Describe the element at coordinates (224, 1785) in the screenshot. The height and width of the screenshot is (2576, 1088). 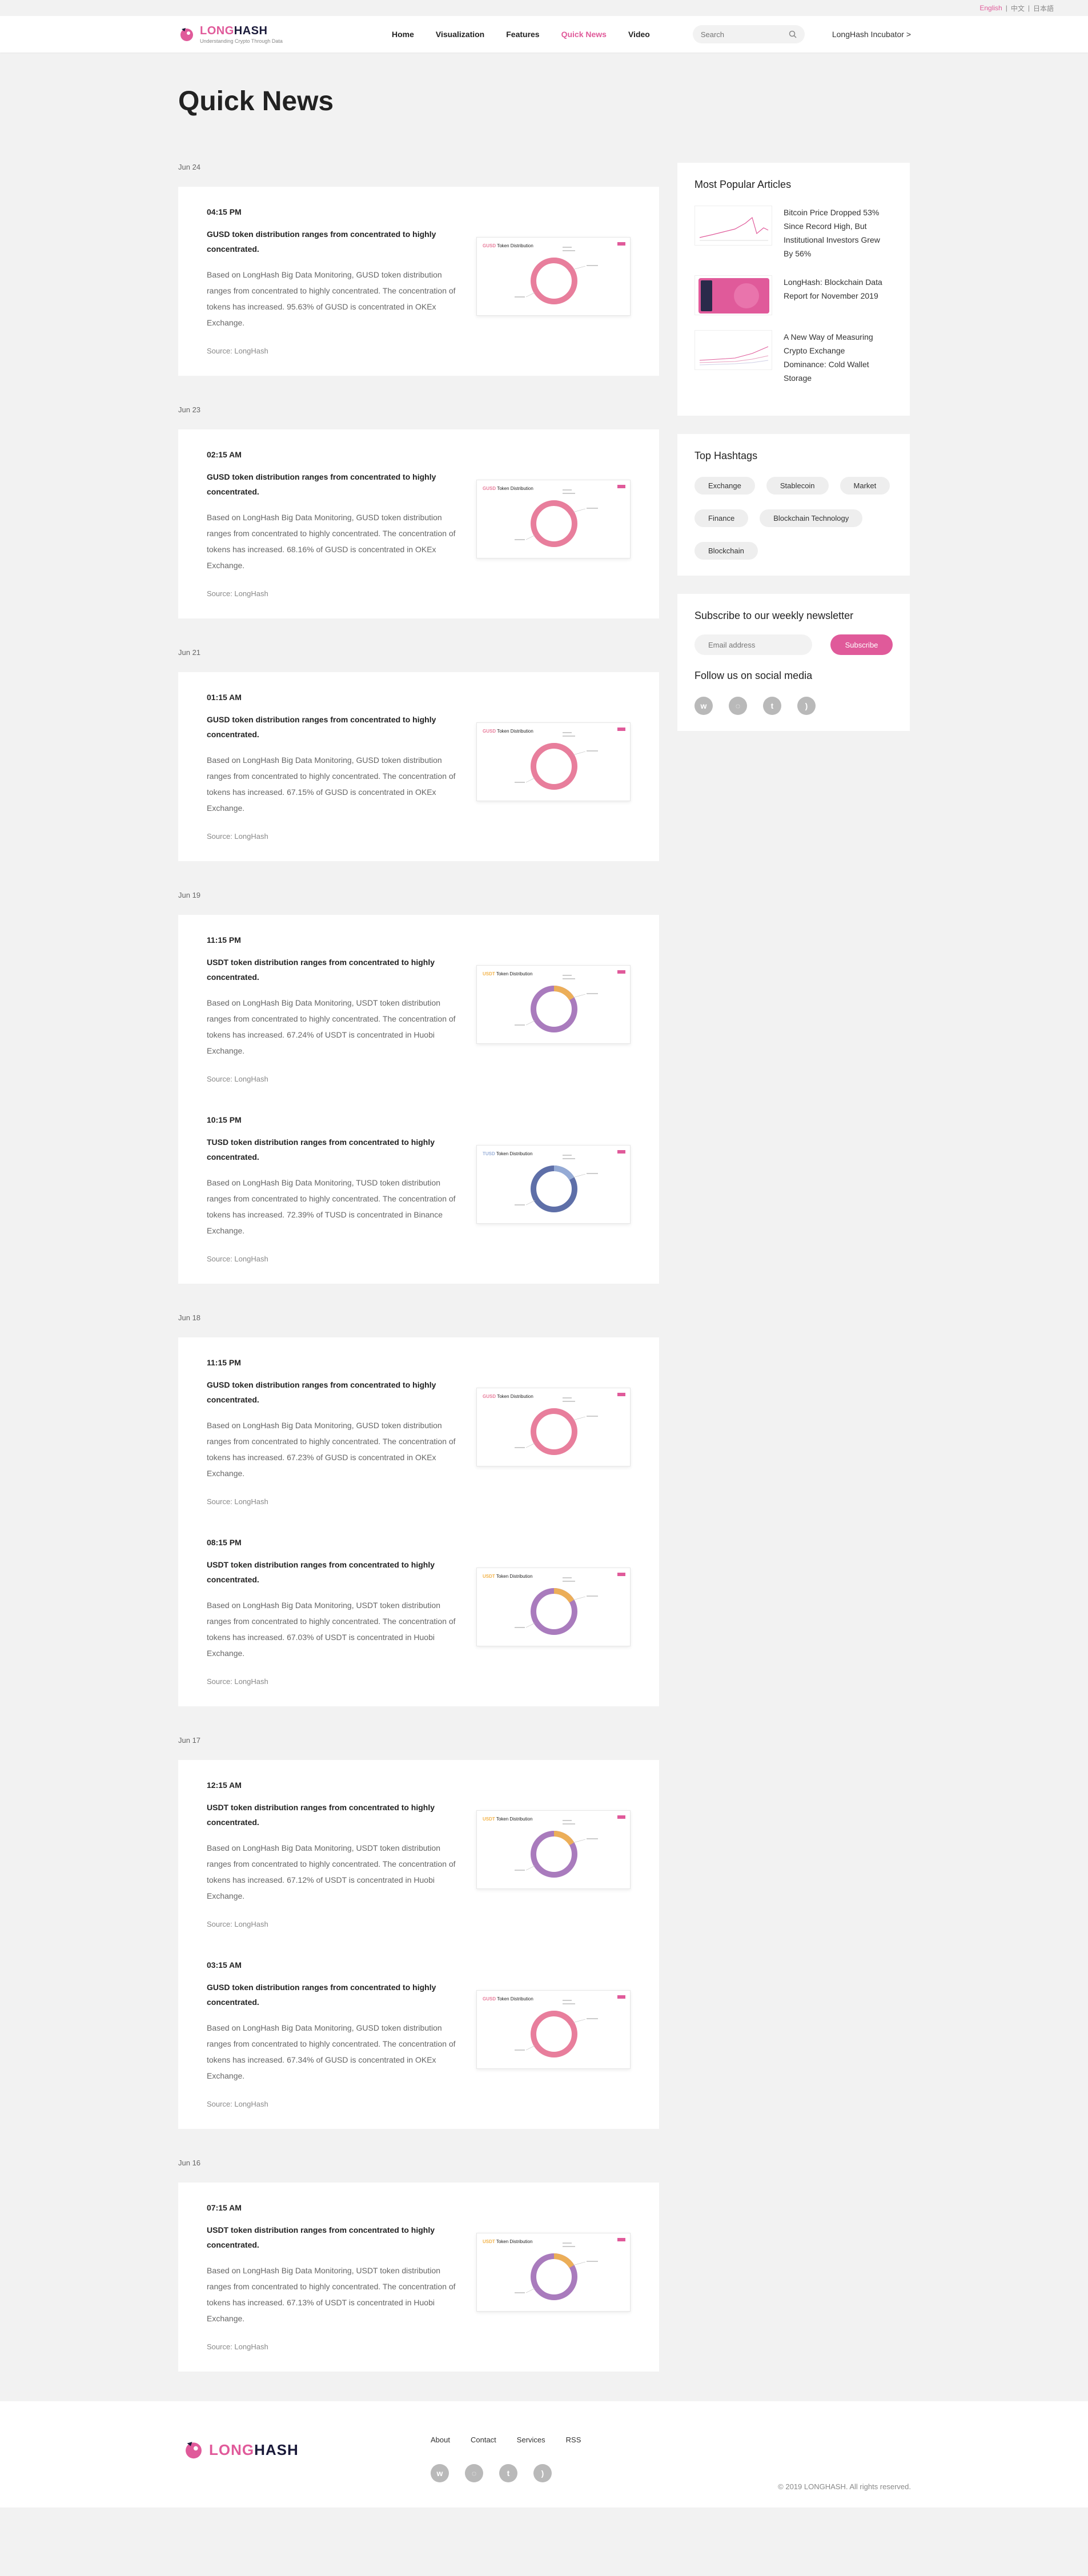
I see `news-time: 12:15 AM` at that location.